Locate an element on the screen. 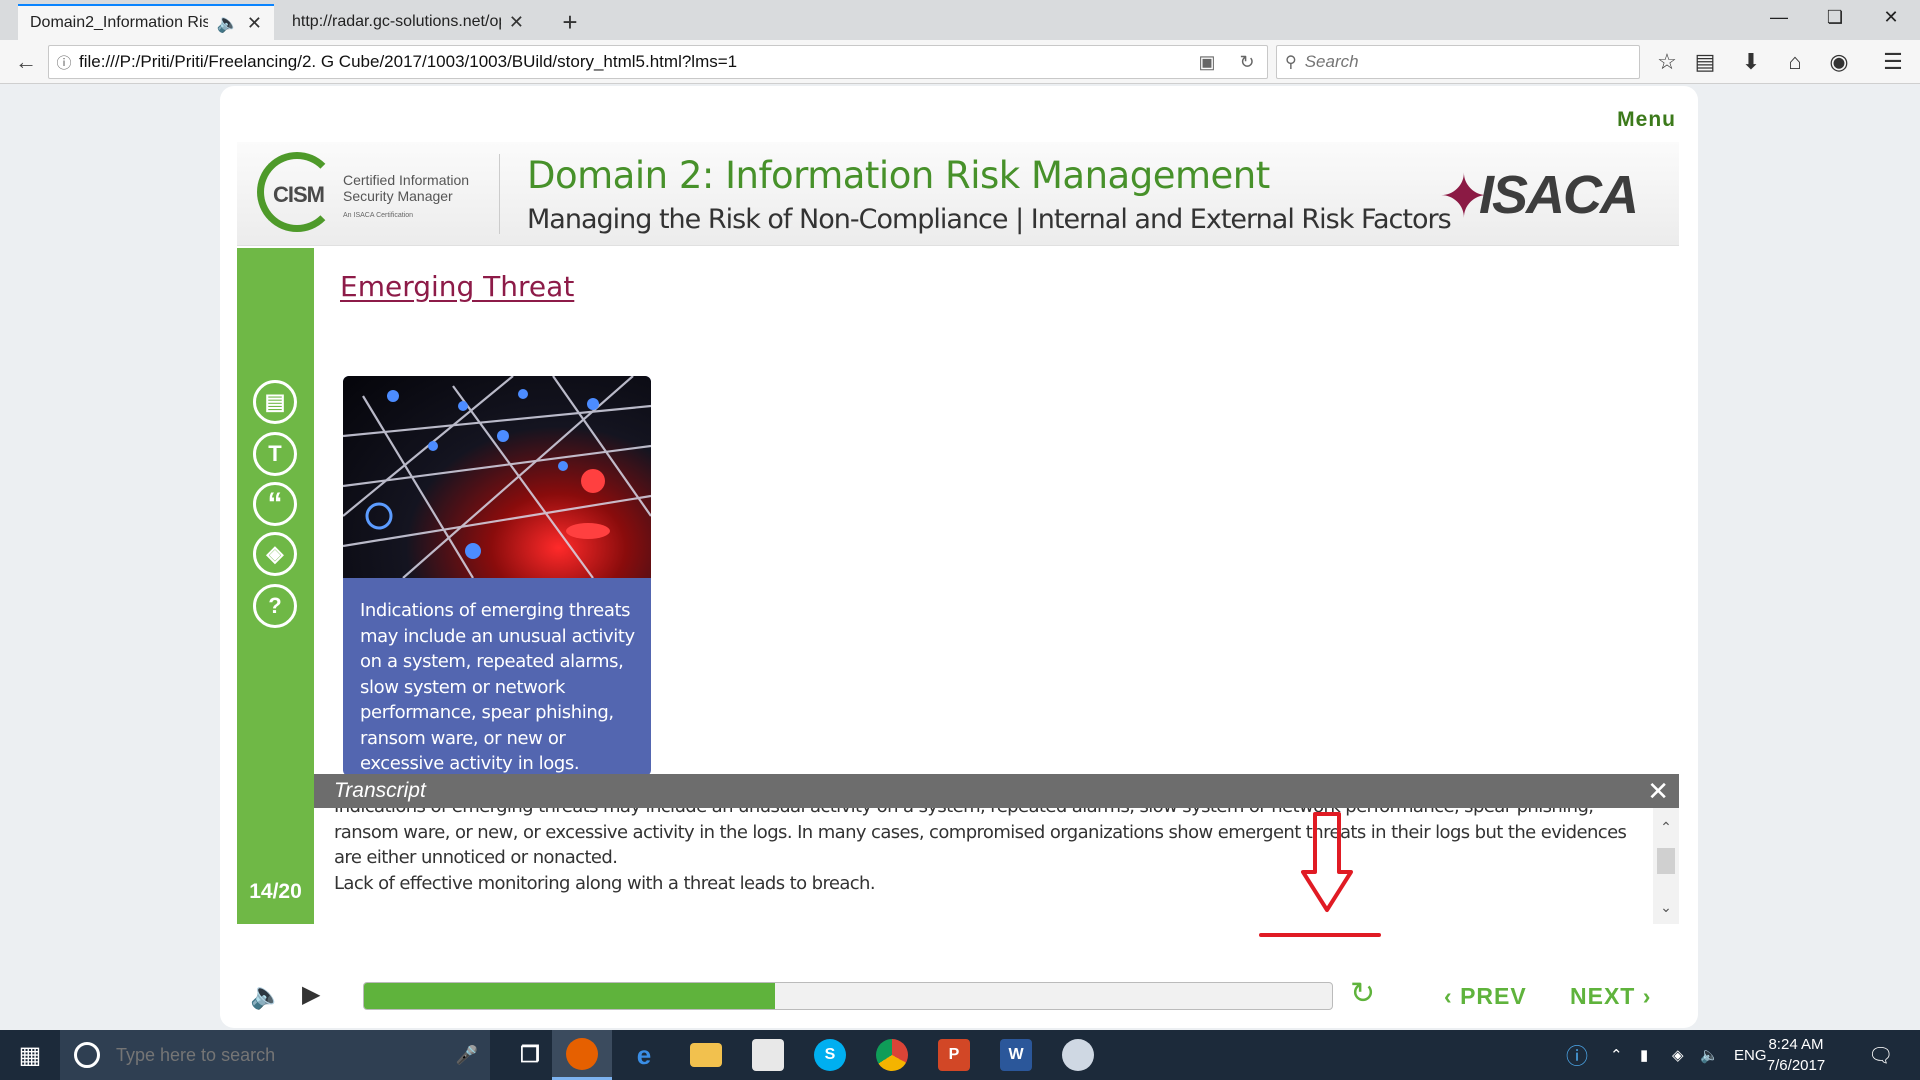 This screenshot has width=1920, height=1080. transcript-scrollbar: ⌃ ⌄ is located at coordinates (1666, 866).